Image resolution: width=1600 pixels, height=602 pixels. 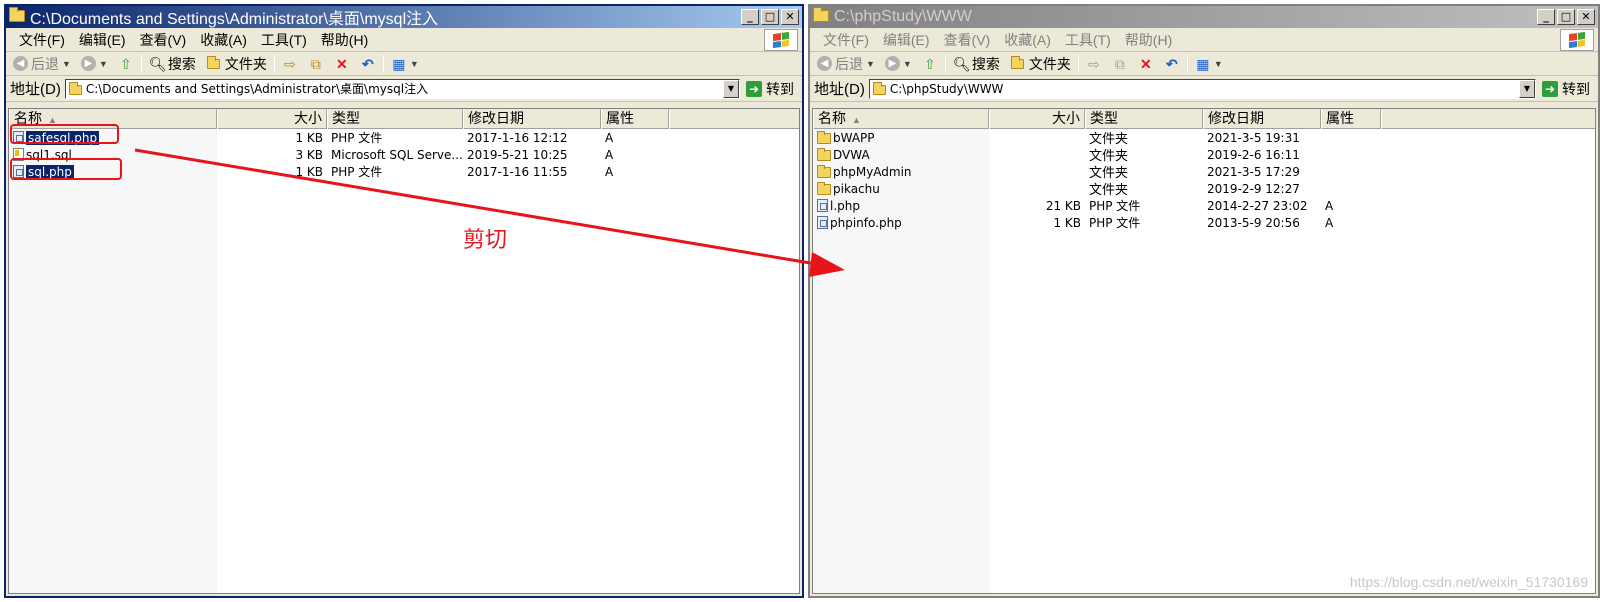 I want to click on address-label: 地址(D), so click(x=839, y=89).